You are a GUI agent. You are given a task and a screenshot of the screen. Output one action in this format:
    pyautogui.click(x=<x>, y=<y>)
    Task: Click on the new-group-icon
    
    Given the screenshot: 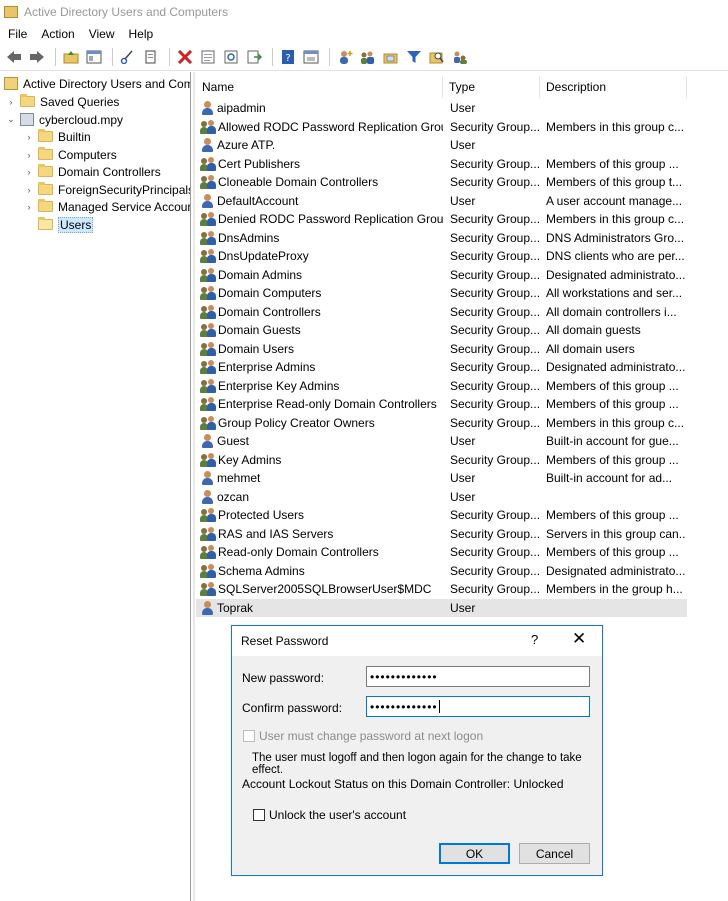 What is the action you would take?
    pyautogui.click(x=368, y=57)
    